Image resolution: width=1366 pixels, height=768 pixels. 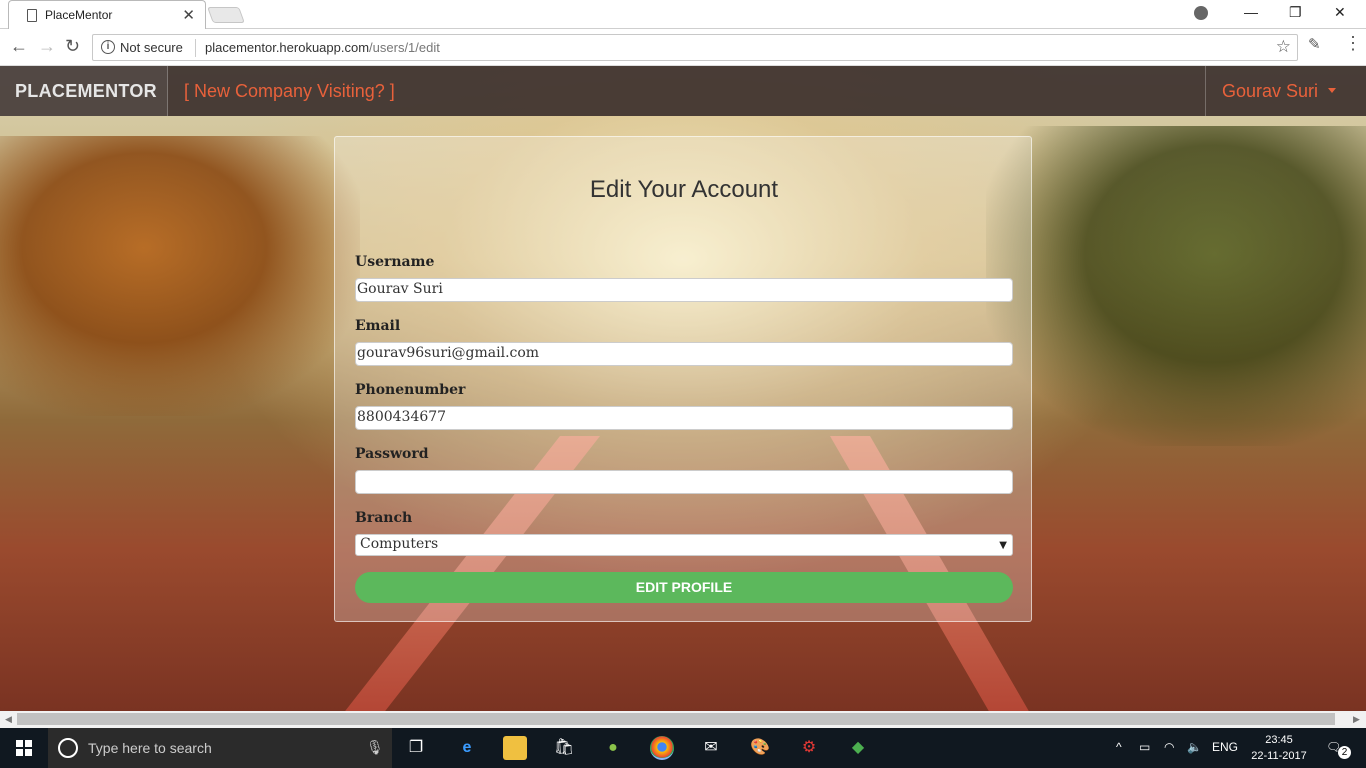 I want to click on password-input, so click(x=684, y=482).